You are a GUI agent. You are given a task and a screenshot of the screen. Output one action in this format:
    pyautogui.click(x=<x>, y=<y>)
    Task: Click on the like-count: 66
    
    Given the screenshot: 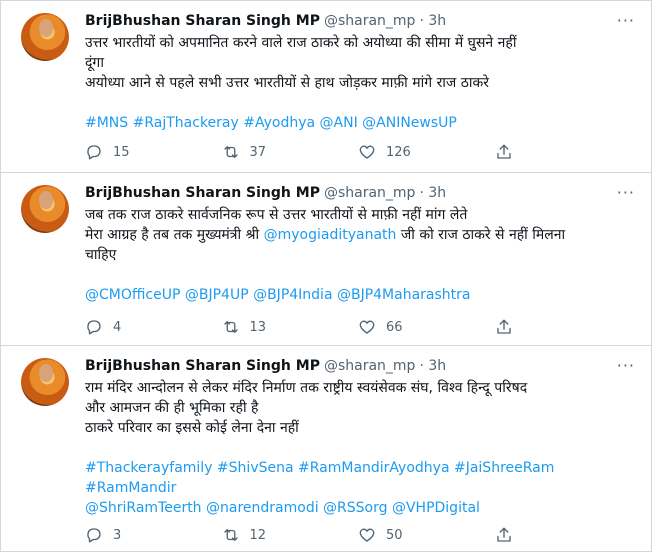 What is the action you would take?
    pyautogui.click(x=394, y=327)
    